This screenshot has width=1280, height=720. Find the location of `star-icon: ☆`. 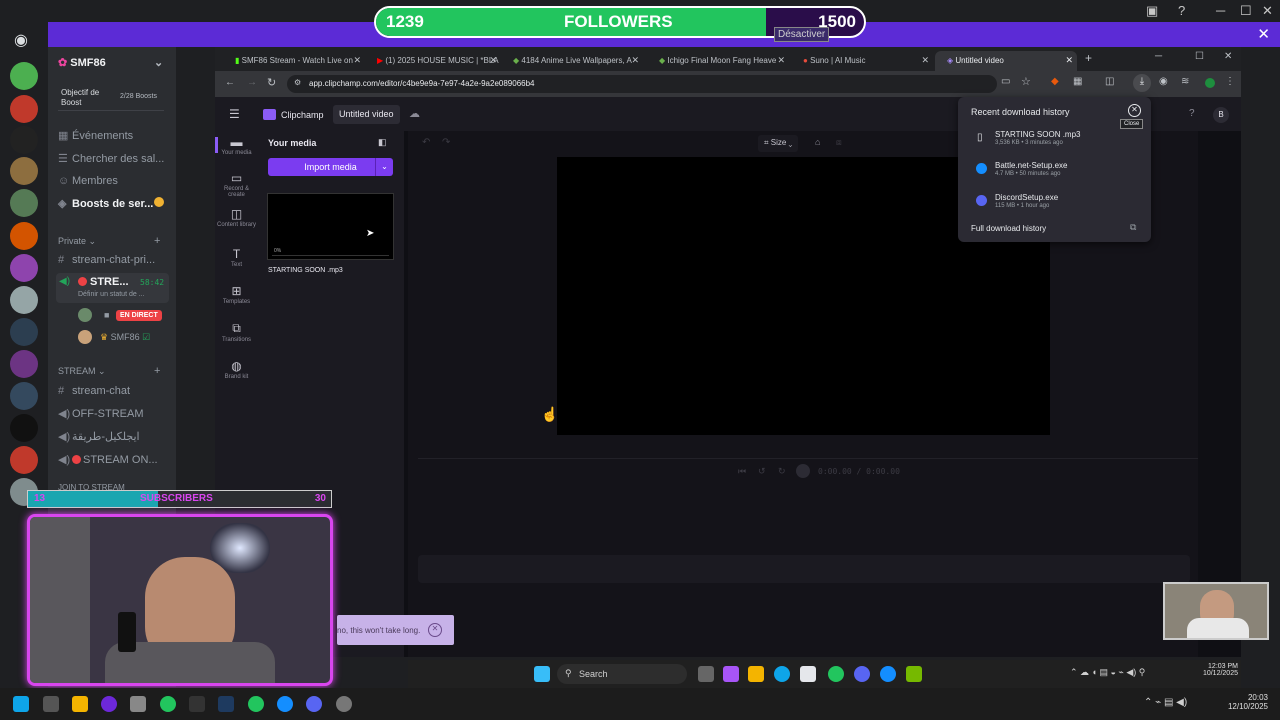

star-icon: ☆ is located at coordinates (1026, 81).